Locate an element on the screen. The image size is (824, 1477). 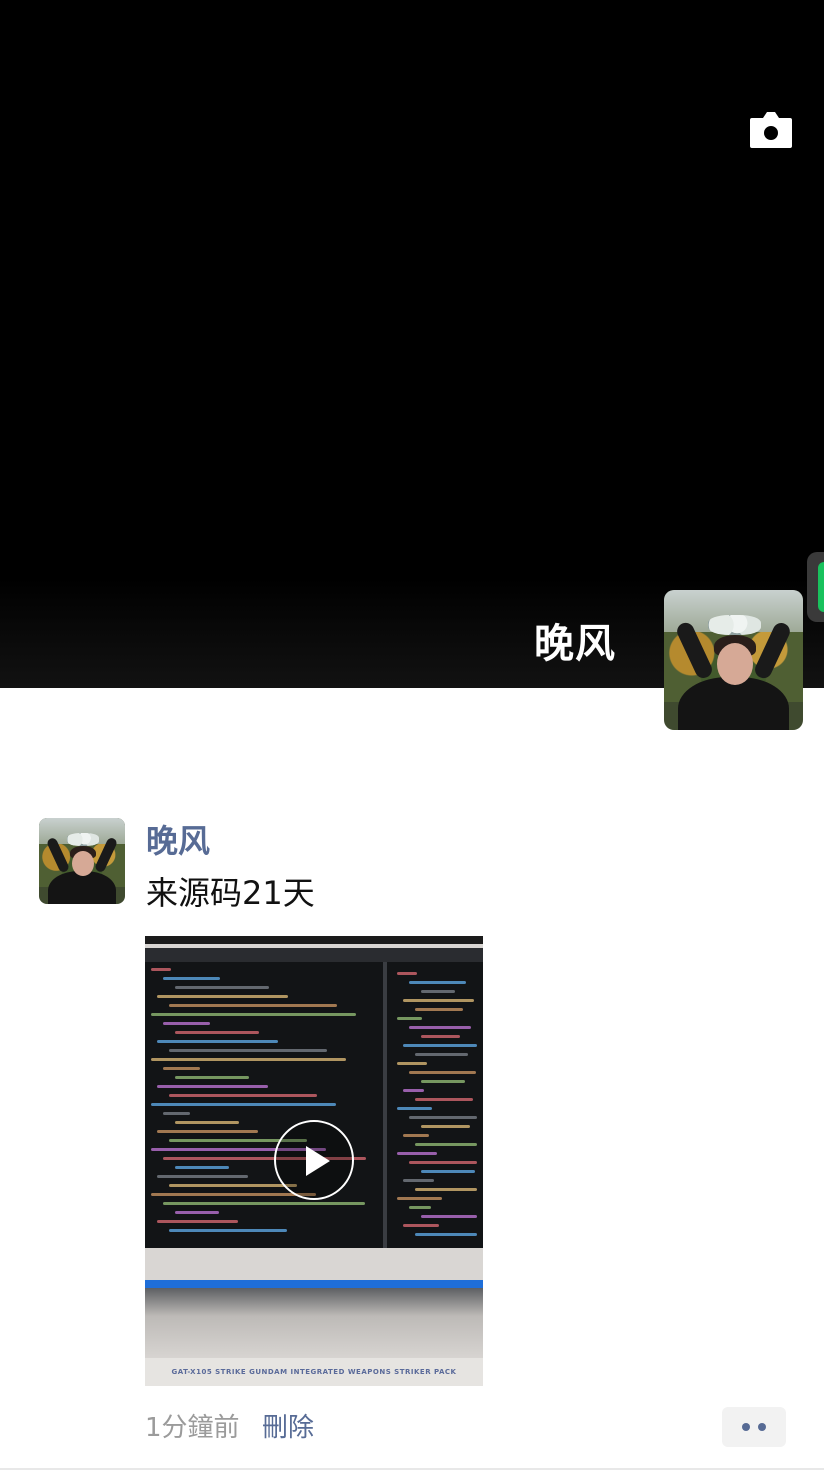
more-icon is located at coordinates (746, 1427).